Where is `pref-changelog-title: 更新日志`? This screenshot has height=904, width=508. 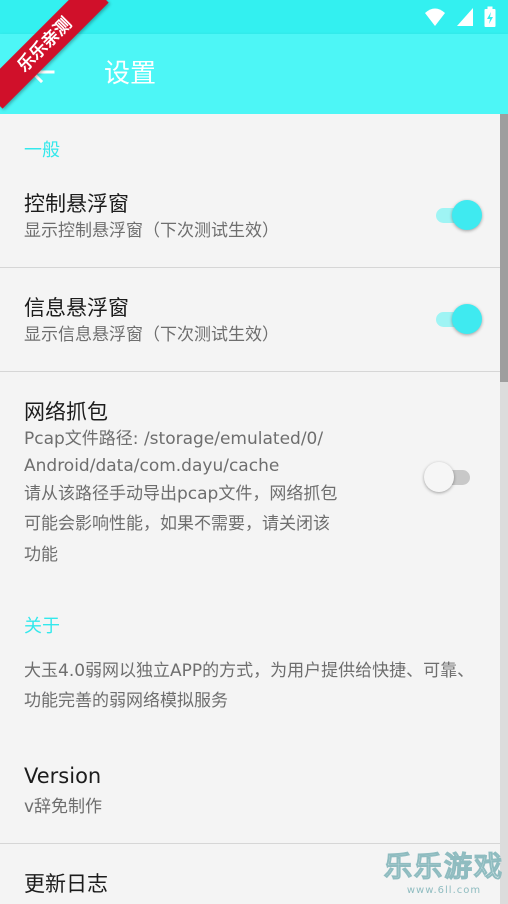
pref-changelog-title: 更新日志 is located at coordinates (66, 884).